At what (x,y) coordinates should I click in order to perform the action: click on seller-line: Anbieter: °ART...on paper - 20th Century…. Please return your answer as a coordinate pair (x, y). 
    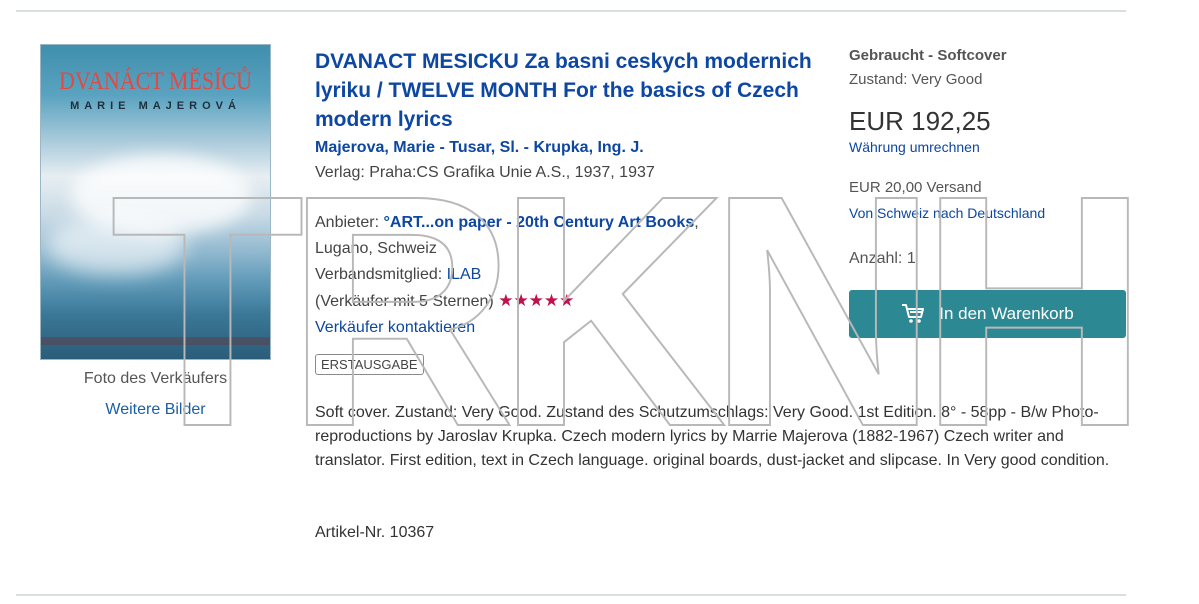
    Looking at the image, I should click on (507, 223).